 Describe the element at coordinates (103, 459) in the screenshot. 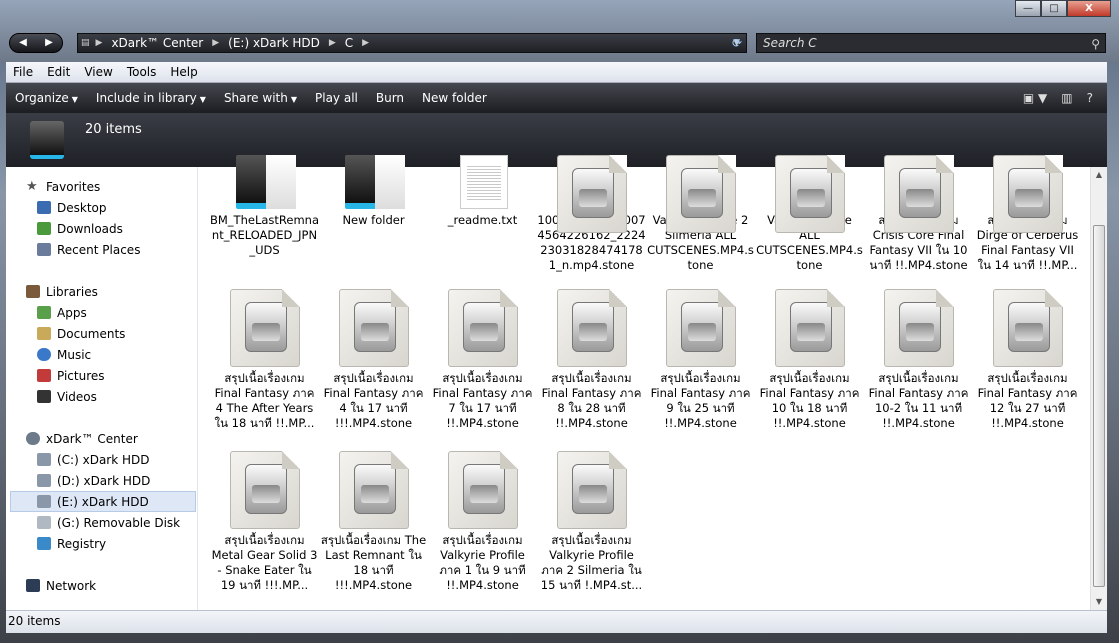

I see `sidebar-item-label: (C:) xDark HDD` at that location.